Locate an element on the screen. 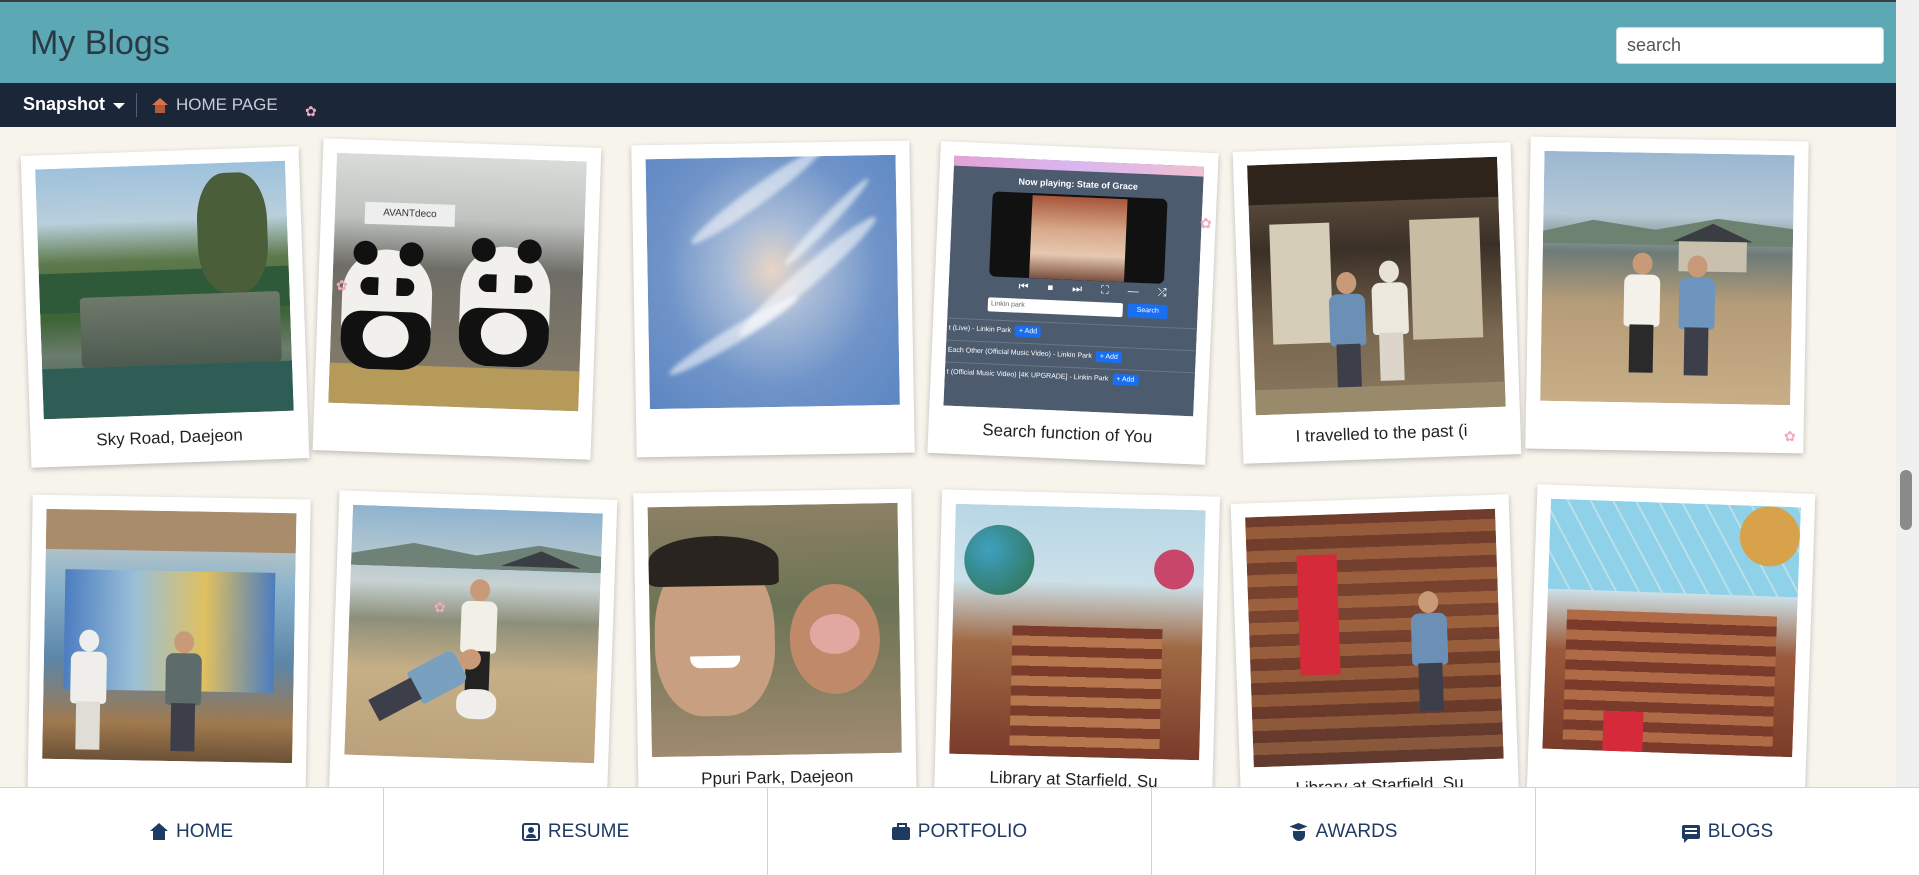 This screenshot has width=1919, height=875. post-caption: I travelled to the past (i is located at coordinates (1381, 433).